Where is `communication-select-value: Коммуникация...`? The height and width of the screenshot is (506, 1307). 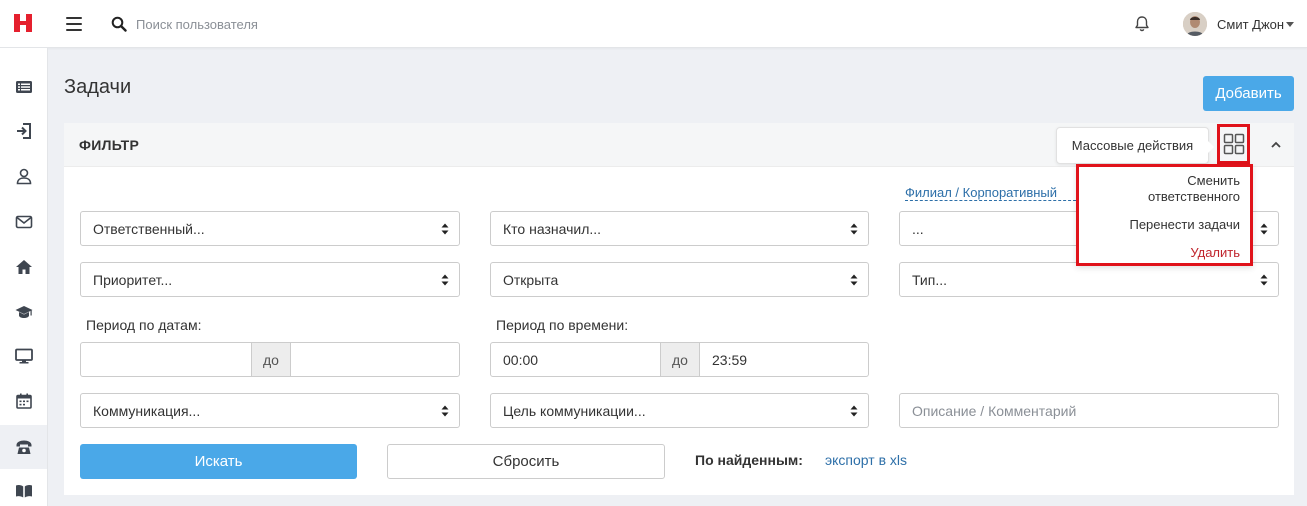 communication-select-value: Коммуникация... is located at coordinates (147, 410).